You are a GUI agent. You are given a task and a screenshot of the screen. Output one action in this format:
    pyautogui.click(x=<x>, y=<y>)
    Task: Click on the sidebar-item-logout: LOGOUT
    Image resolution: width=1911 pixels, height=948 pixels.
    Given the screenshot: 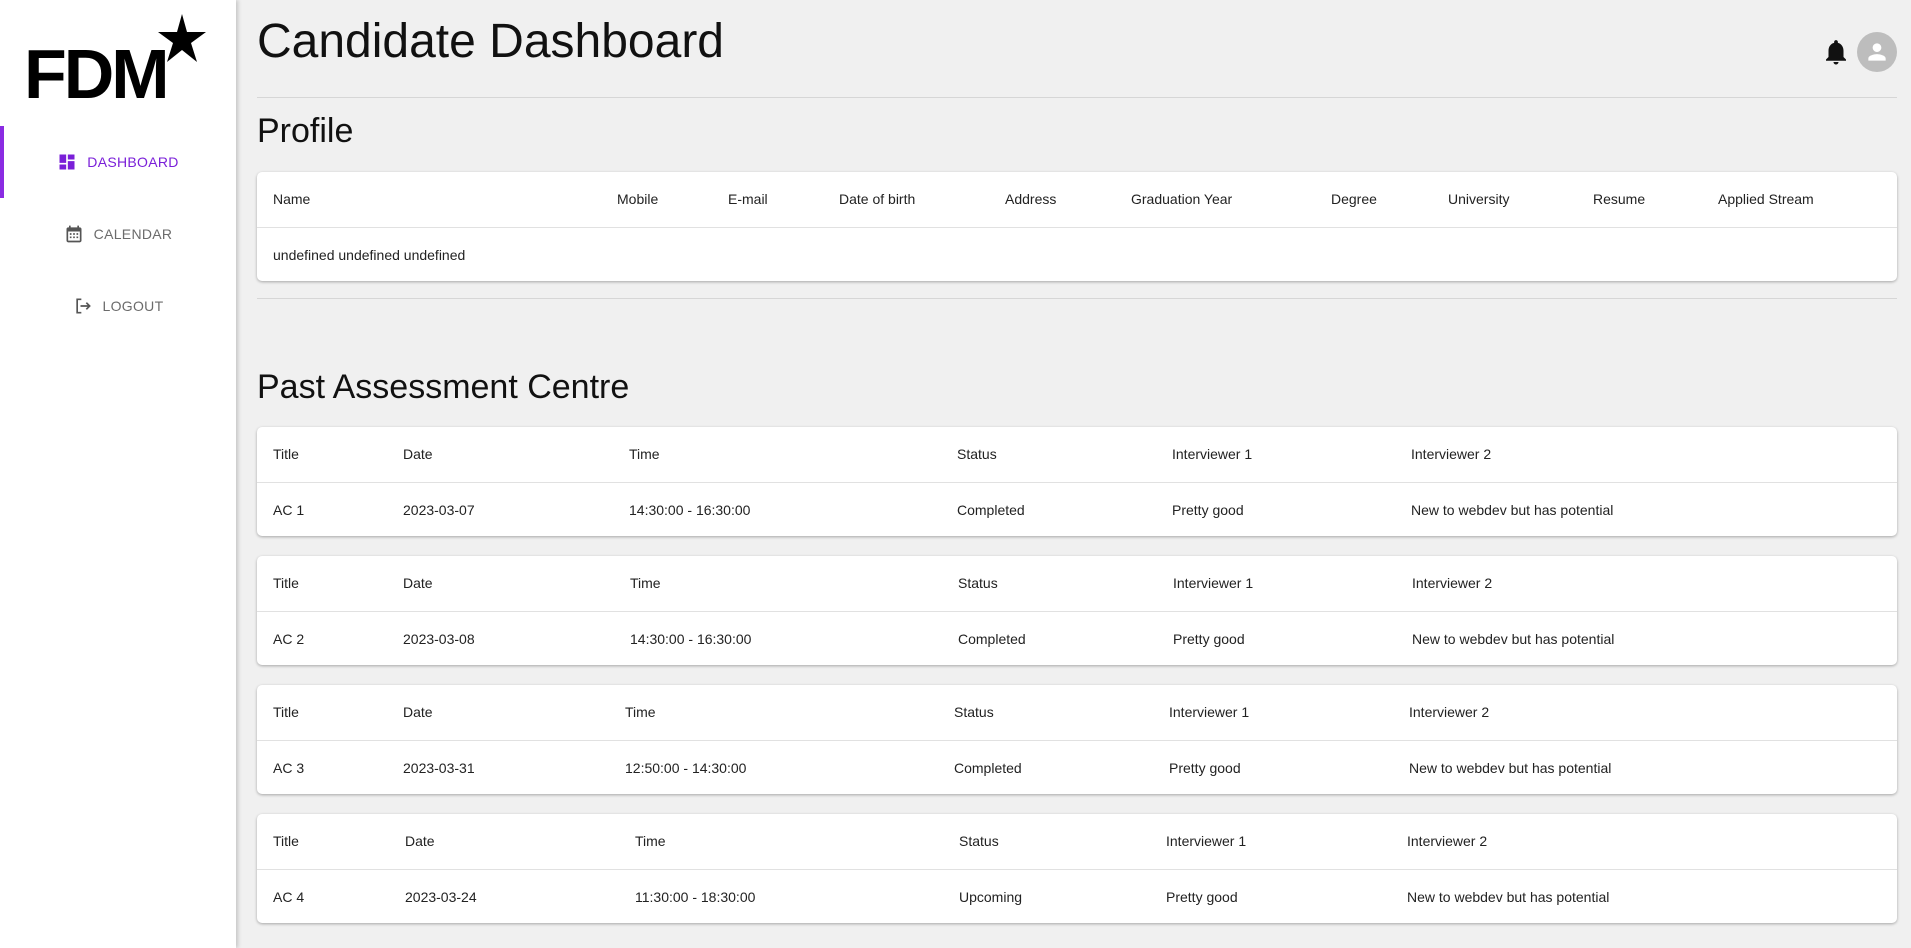 What is the action you would take?
    pyautogui.click(x=118, y=306)
    